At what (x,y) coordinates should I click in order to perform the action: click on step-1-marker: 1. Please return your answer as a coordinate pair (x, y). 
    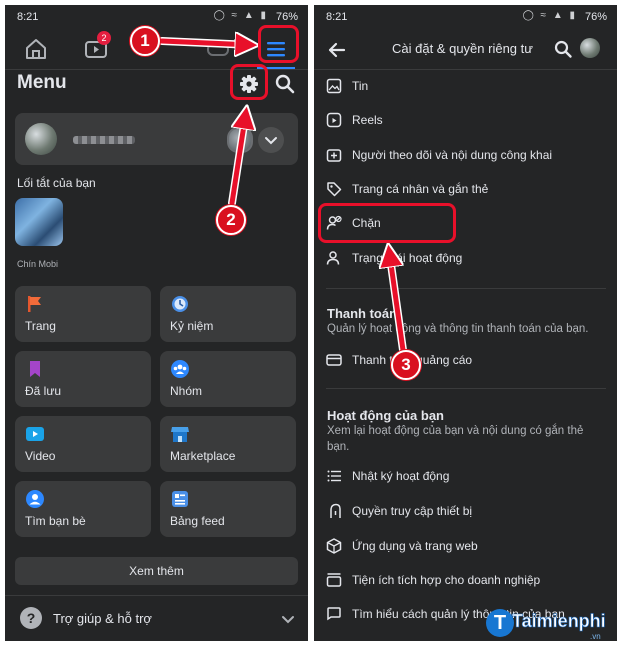
    Looking at the image, I should click on (145, 41).